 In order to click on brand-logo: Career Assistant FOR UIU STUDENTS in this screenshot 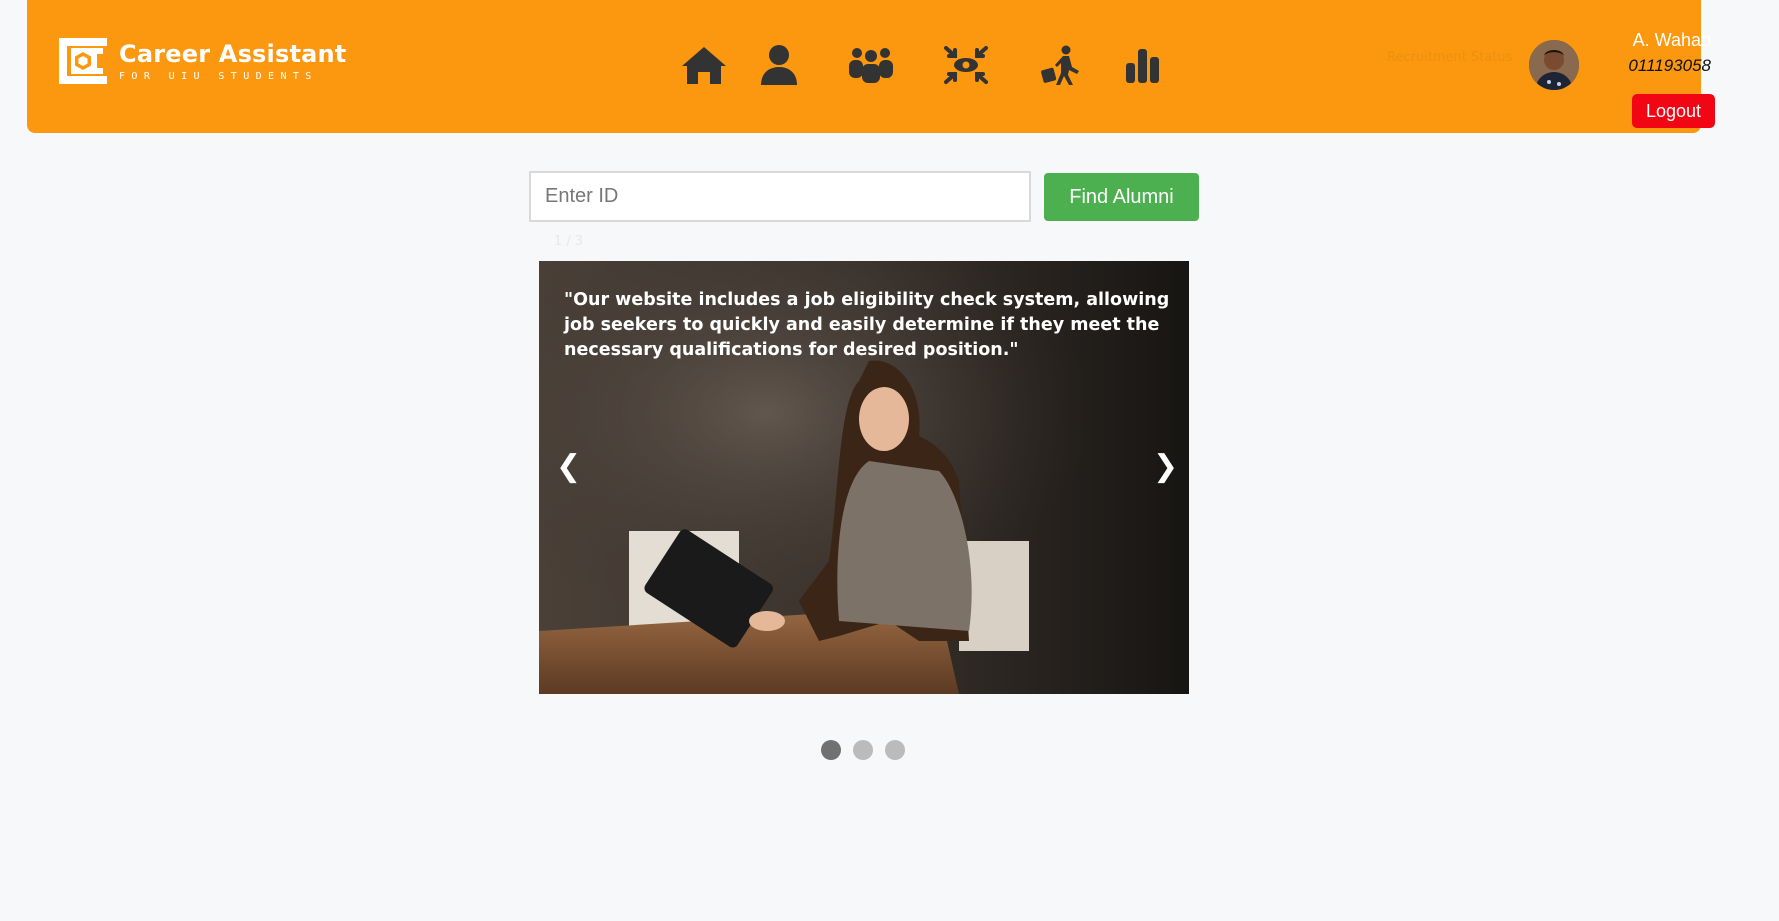, I will do `click(202, 61)`.